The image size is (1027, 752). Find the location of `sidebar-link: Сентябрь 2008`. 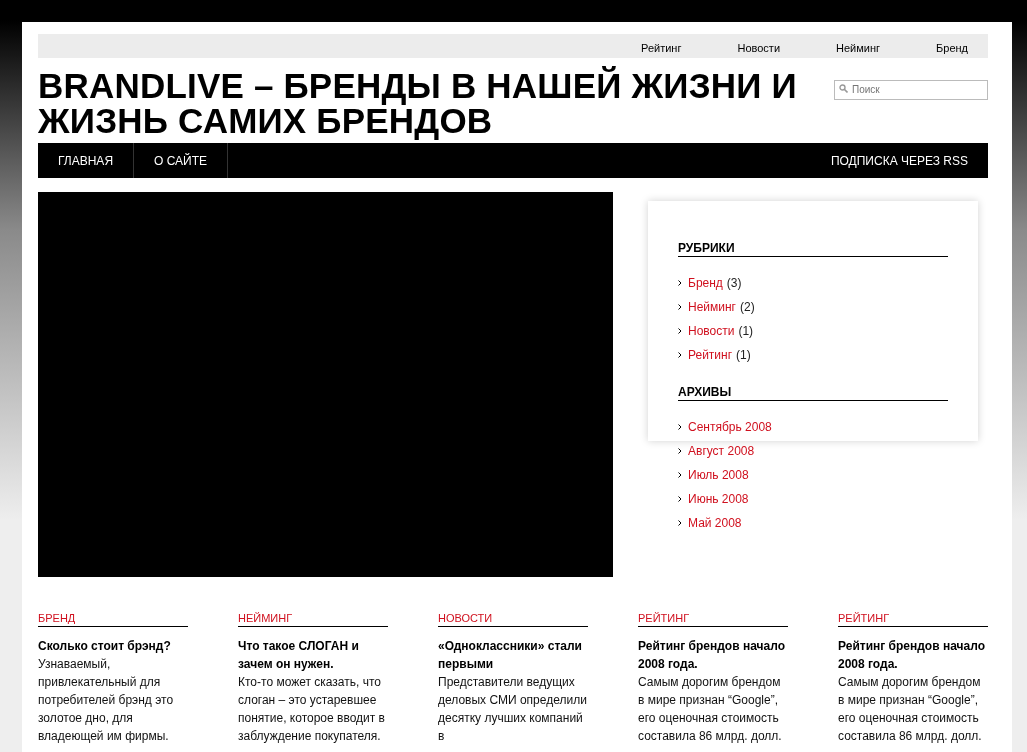

sidebar-link: Сентябрь 2008 is located at coordinates (730, 427).